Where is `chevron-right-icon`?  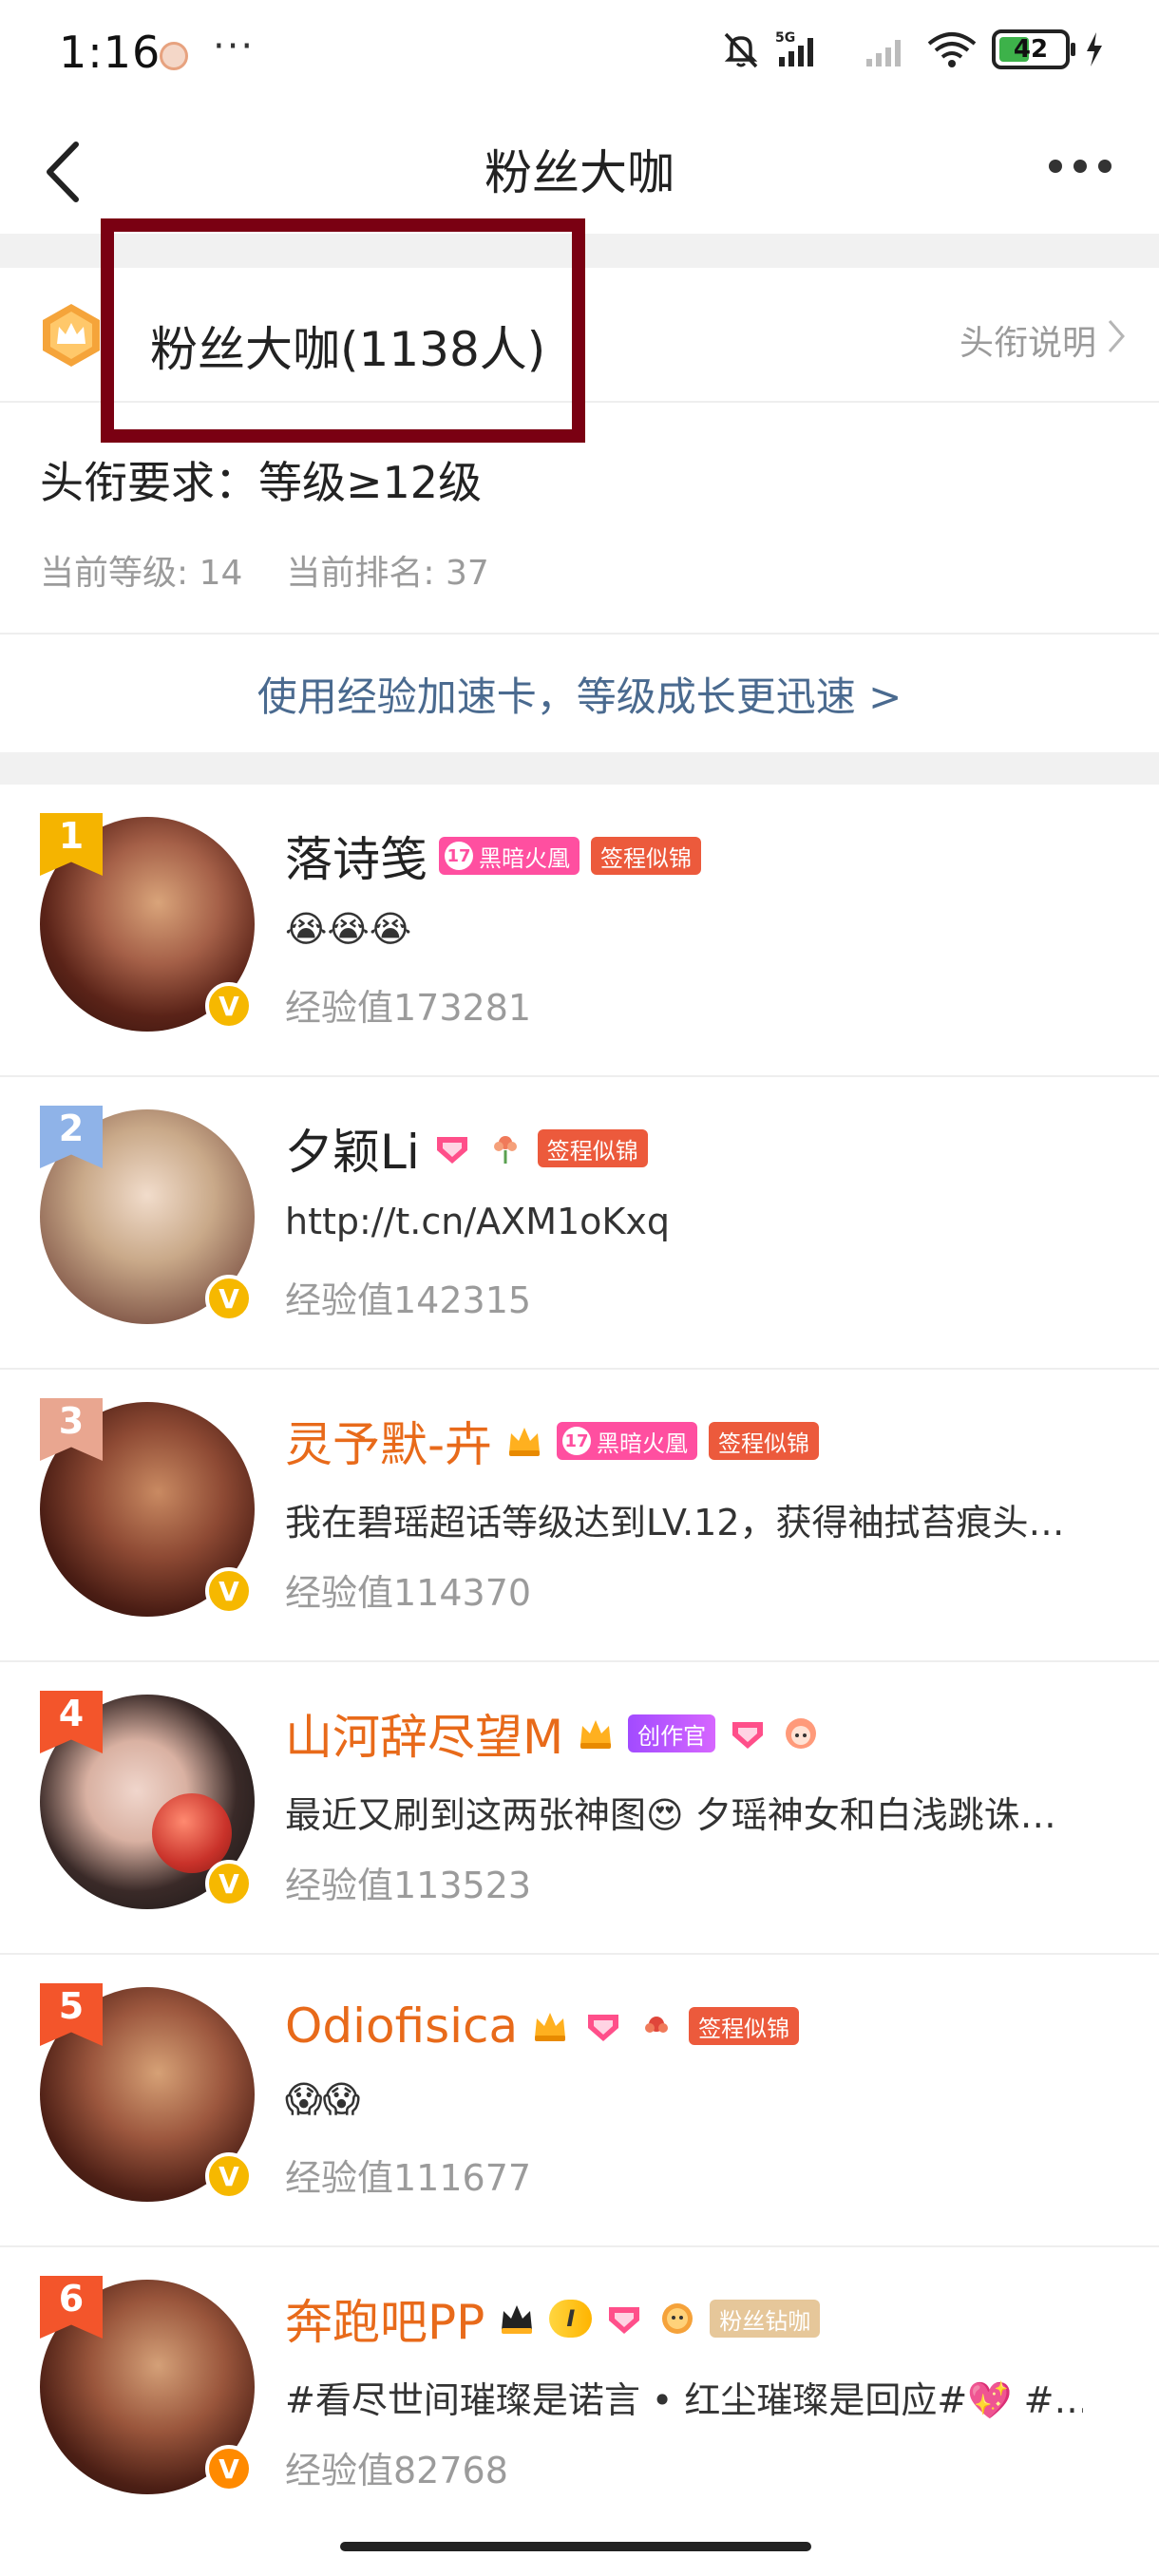
chevron-right-icon is located at coordinates (1116, 336).